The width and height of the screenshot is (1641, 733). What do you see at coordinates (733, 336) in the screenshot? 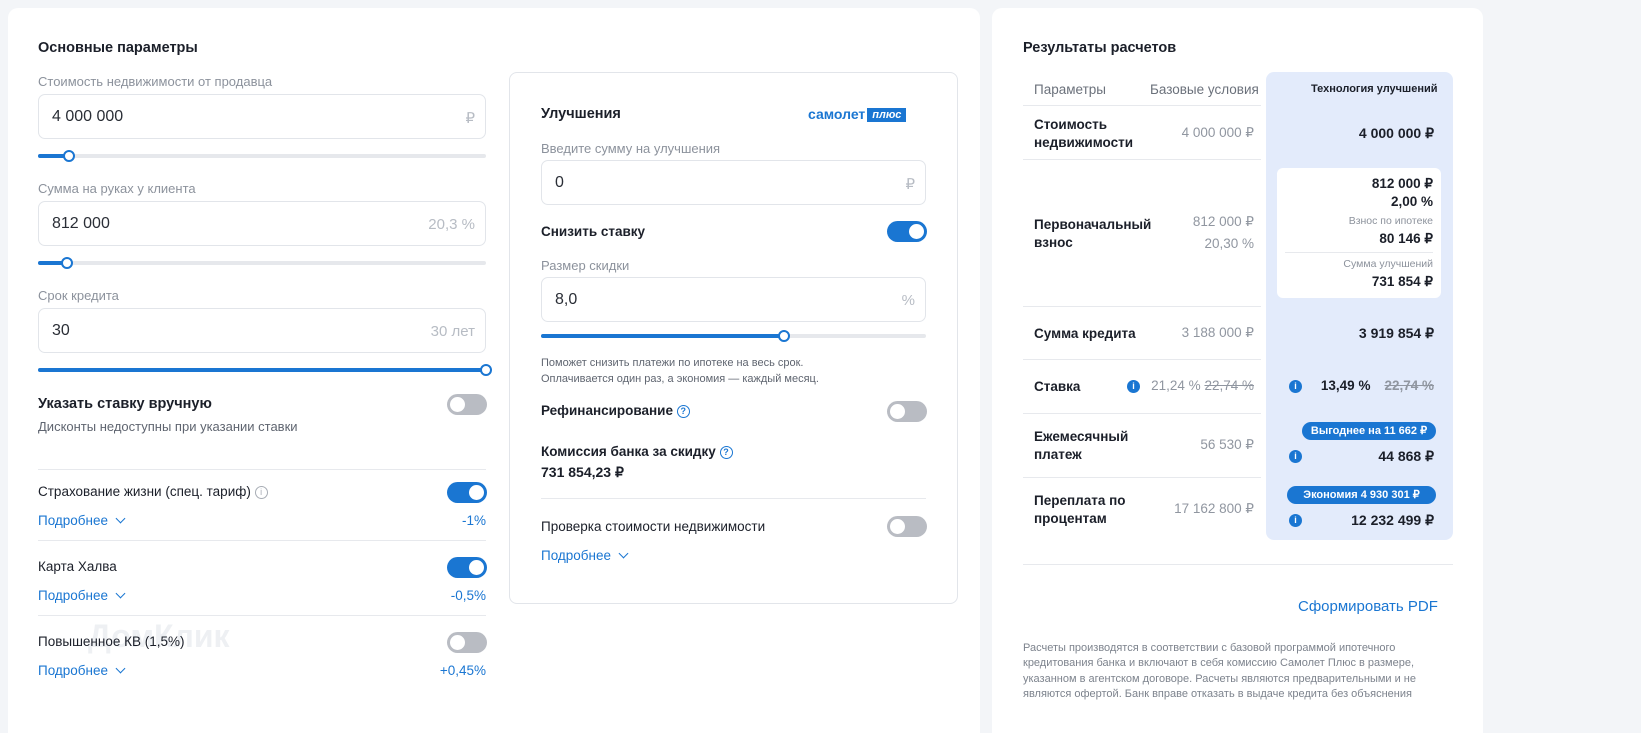
I see `discount-slider` at bounding box center [733, 336].